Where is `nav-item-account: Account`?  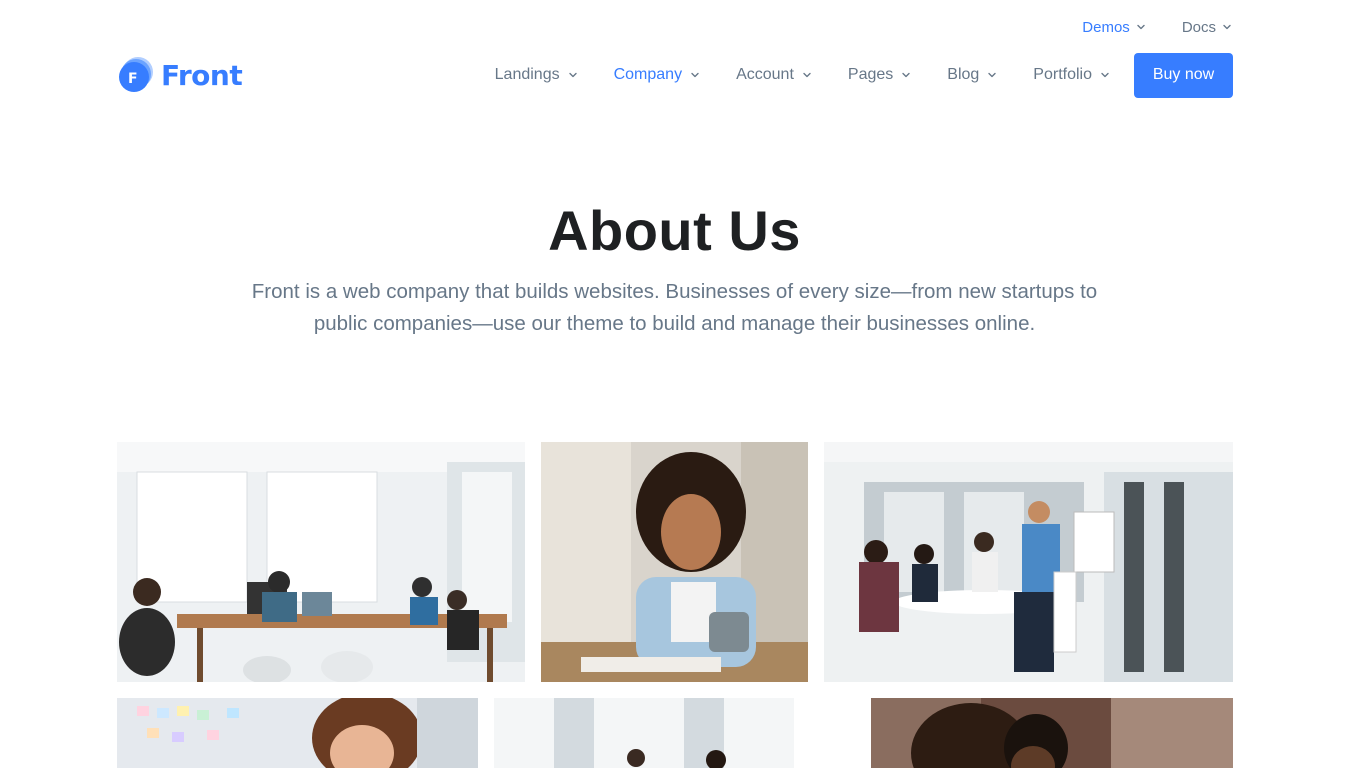 nav-item-account: Account is located at coordinates (774, 75).